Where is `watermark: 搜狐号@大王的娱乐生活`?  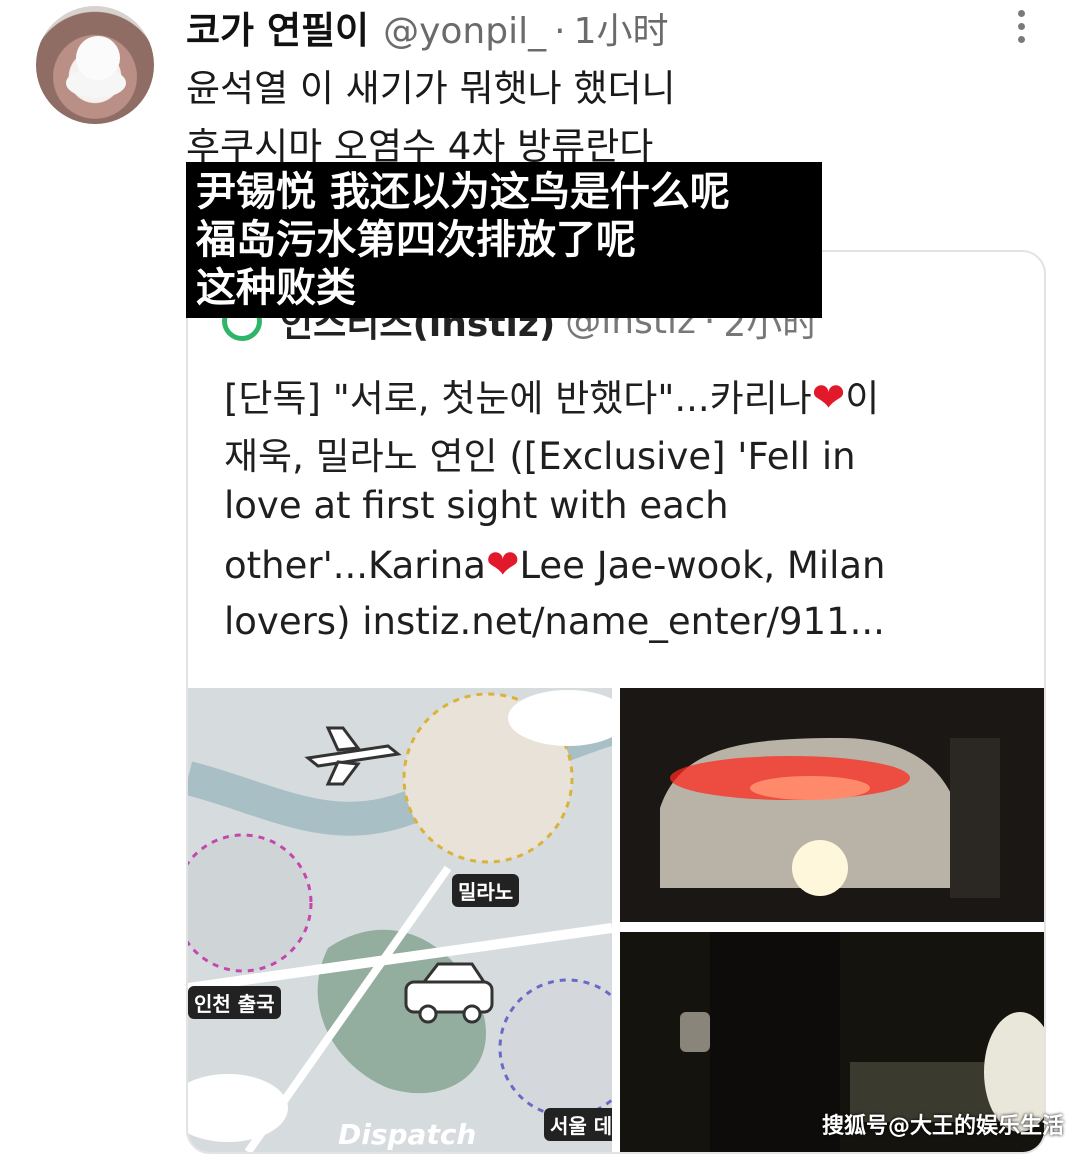 watermark: 搜狐号@大王的娱乐生活 is located at coordinates (943, 1126).